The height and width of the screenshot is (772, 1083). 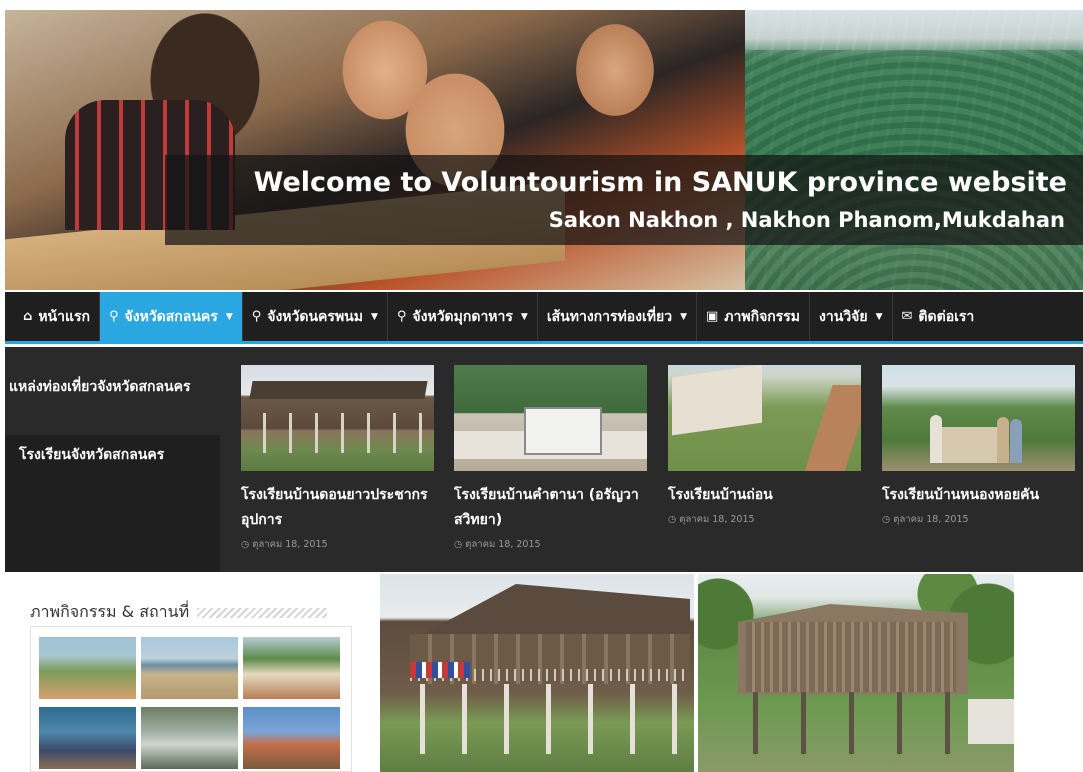 I want to click on nav-item-label: จังหวัดนครพนม, so click(x=315, y=316).